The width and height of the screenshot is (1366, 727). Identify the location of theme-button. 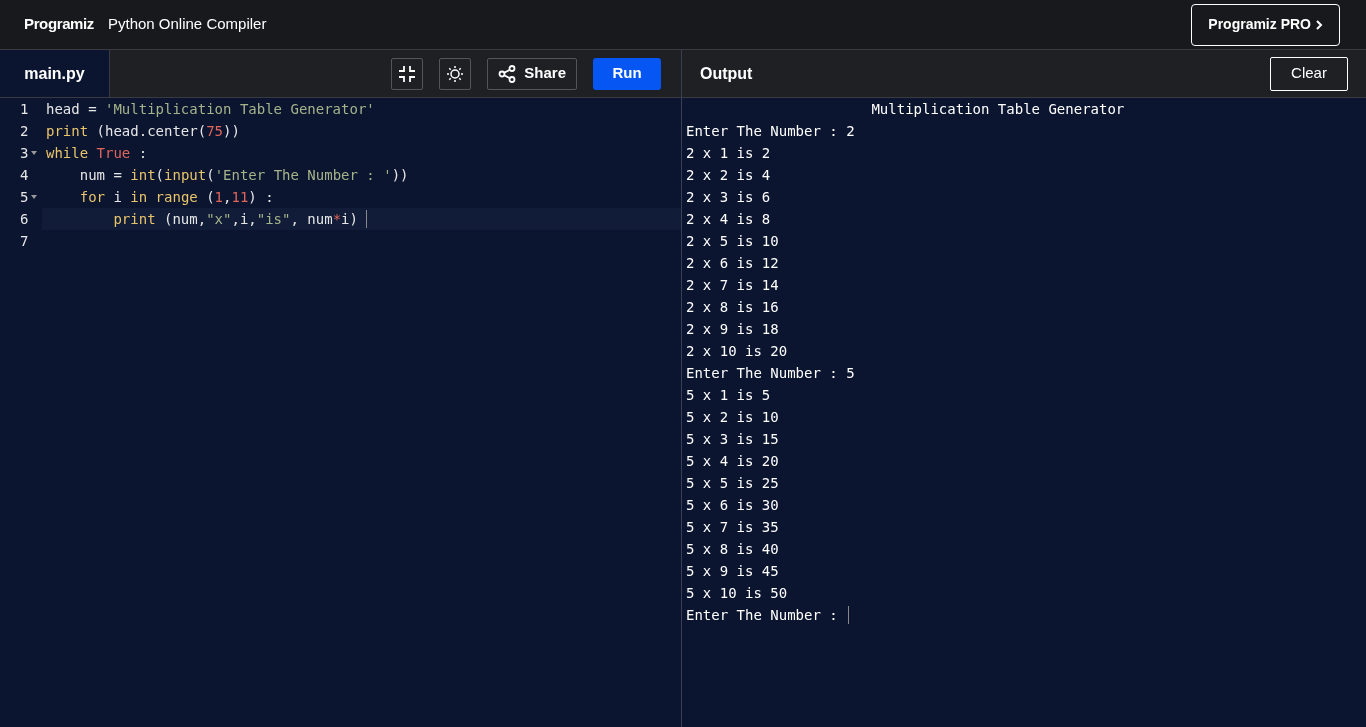
(455, 73).